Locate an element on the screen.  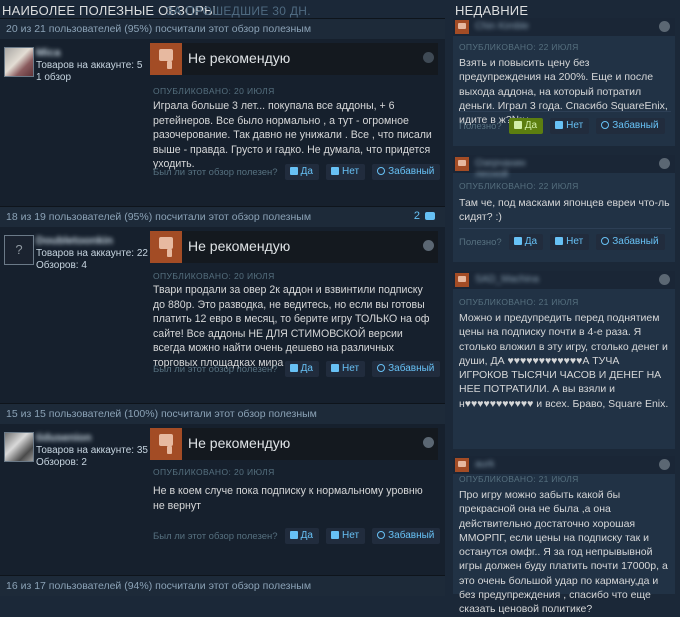
review-comments-link: 2 is located at coordinates (424, 216).